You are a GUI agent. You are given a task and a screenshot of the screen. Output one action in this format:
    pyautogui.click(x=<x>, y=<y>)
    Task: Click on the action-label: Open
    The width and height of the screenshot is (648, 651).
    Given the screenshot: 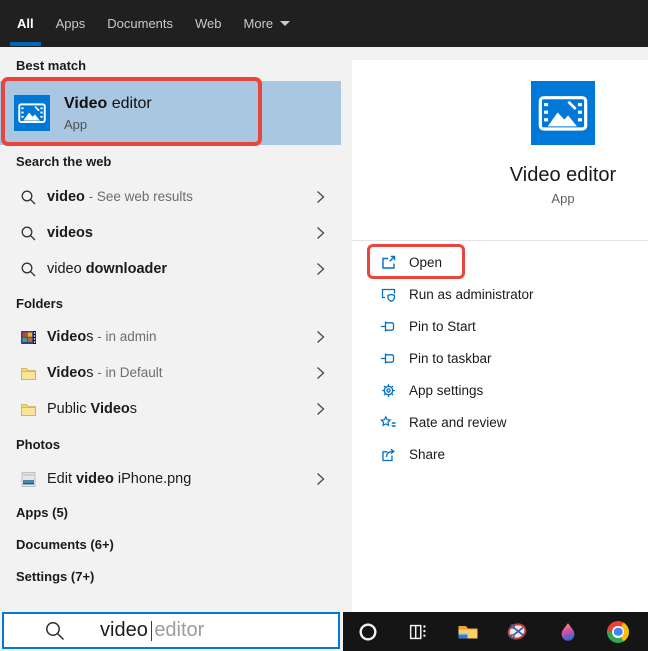 What is the action you would take?
    pyautogui.click(x=426, y=262)
    